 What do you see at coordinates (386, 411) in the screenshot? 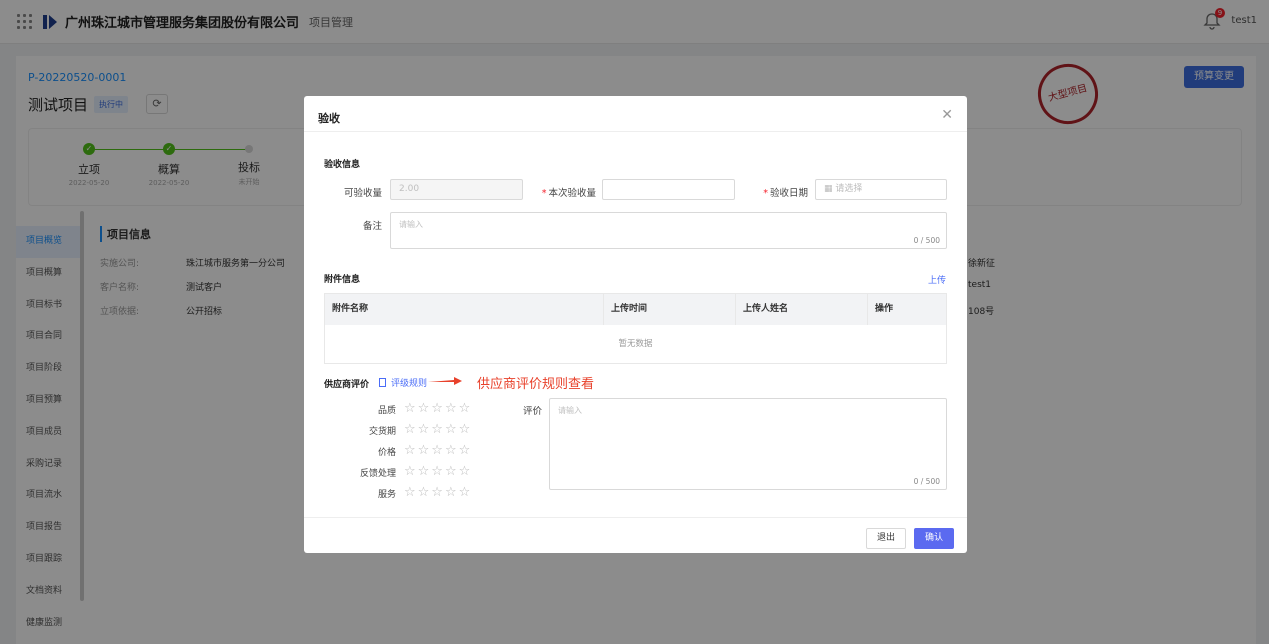
I see `rating-label: 品质` at bounding box center [386, 411].